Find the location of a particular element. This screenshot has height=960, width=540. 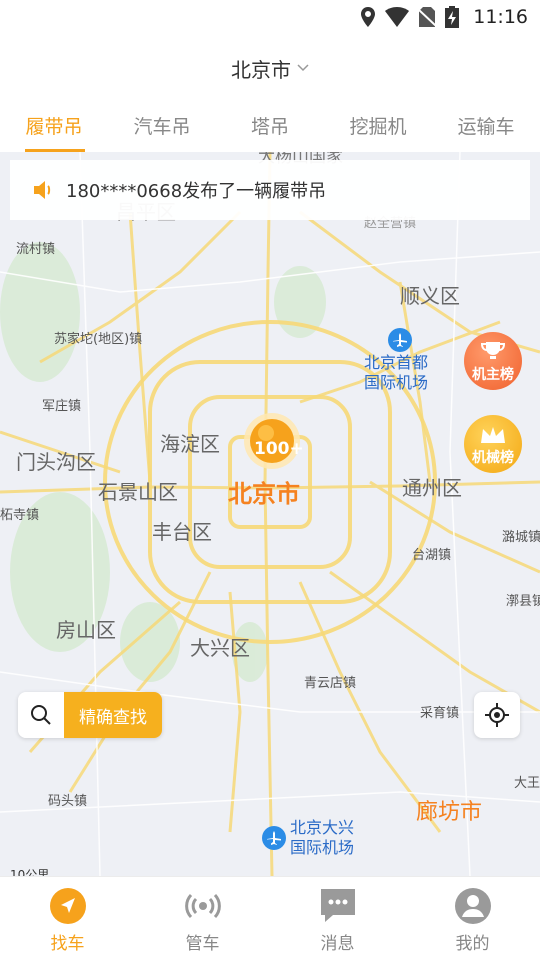

nav-profile: 我的 is located at coordinates (472, 918).